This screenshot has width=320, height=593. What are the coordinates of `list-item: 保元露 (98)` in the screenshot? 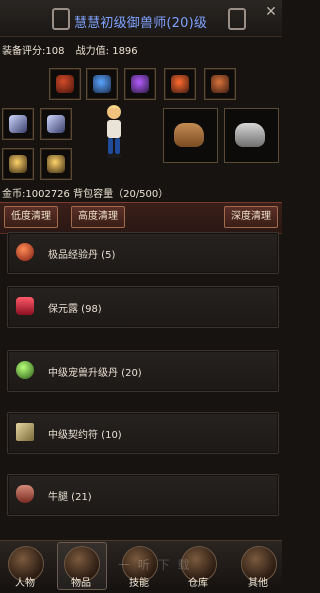 It's located at (143, 307).